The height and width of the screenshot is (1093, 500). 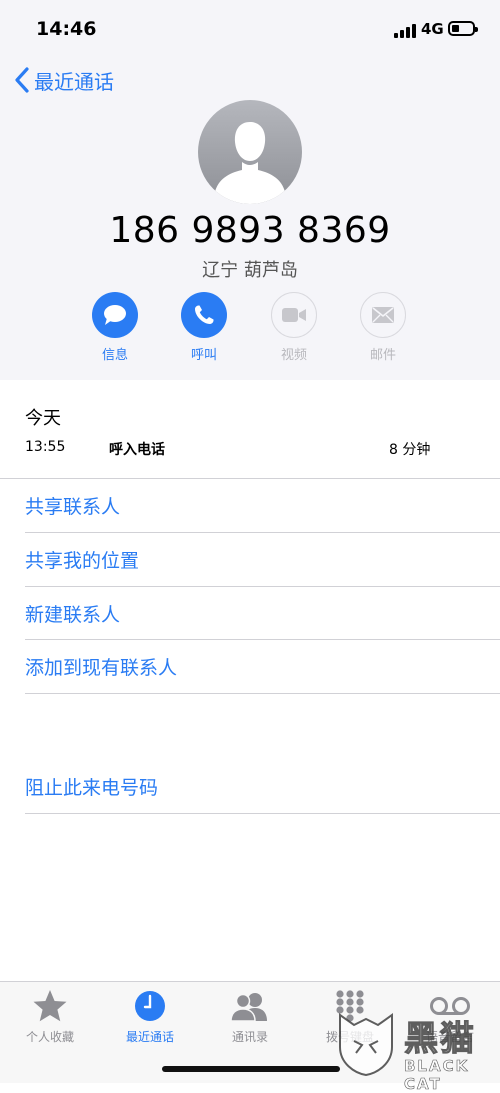 What do you see at coordinates (203, 355) in the screenshot?
I see `call-label: 呼叫` at bounding box center [203, 355].